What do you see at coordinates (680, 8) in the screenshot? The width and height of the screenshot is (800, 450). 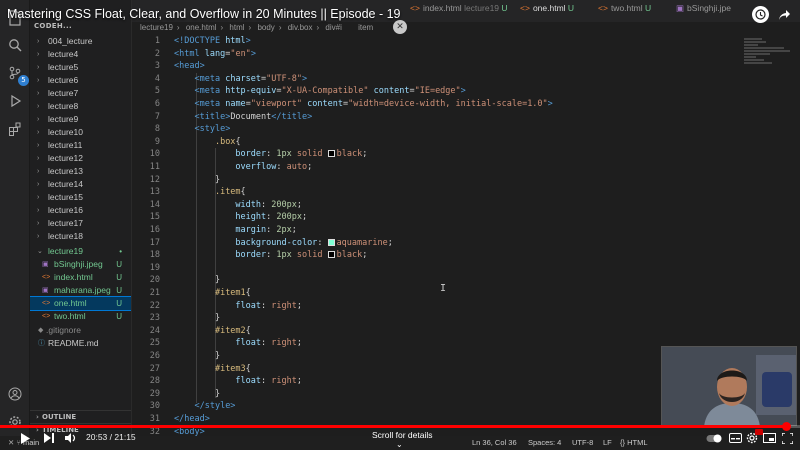 I see `image-file-icon: ▣` at bounding box center [680, 8].